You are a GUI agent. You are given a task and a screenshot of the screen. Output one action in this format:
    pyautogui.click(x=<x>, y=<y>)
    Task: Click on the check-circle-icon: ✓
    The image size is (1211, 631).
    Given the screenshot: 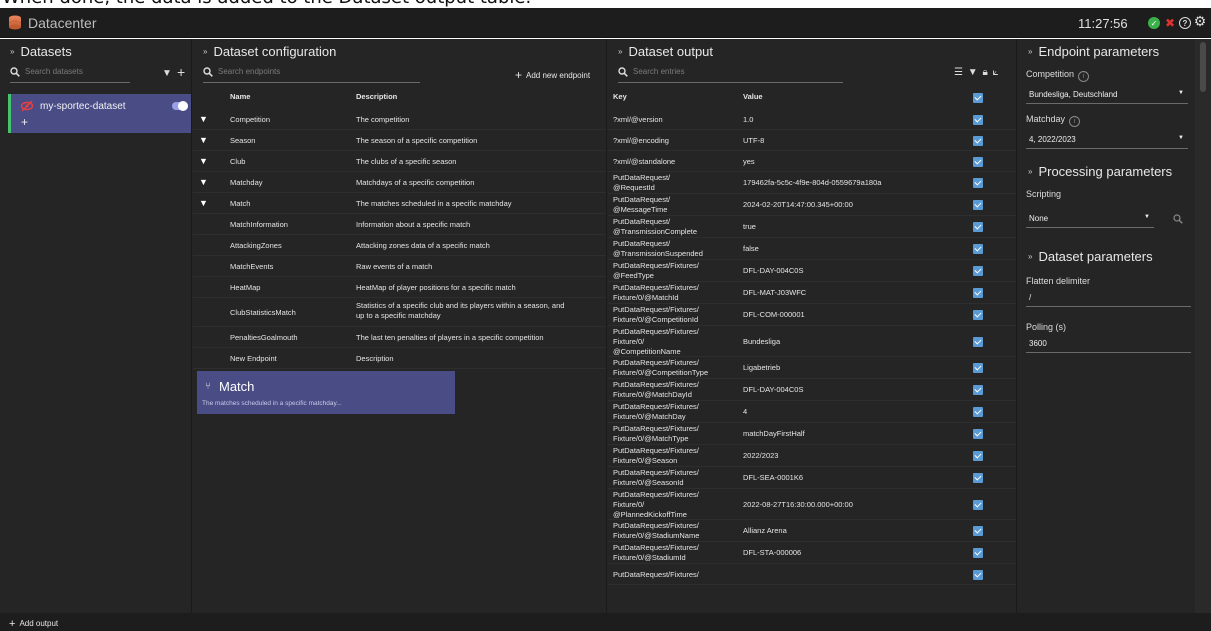 What is the action you would take?
    pyautogui.click(x=1154, y=23)
    